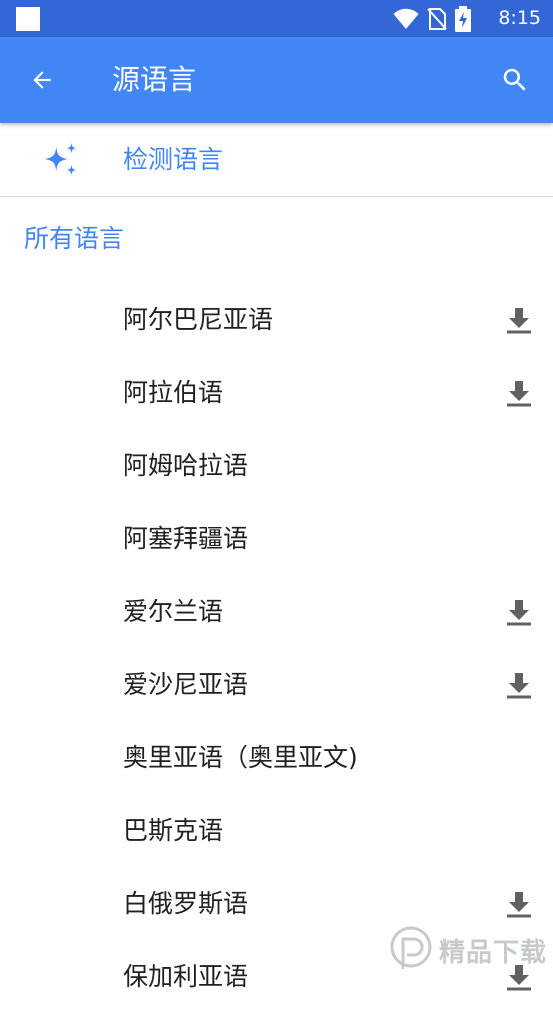 This screenshot has width=553, height=1013. Describe the element at coordinates (276, 392) in the screenshot. I see `list-item: 阿拉伯语` at that location.